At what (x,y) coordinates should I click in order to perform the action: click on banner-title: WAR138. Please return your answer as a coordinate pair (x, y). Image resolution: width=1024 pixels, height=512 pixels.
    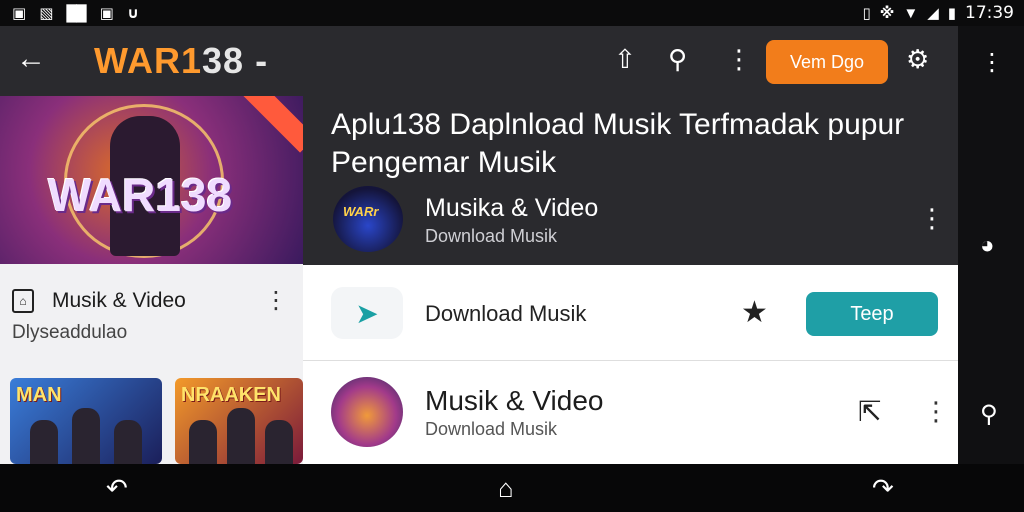
    Looking at the image, I should click on (140, 195).